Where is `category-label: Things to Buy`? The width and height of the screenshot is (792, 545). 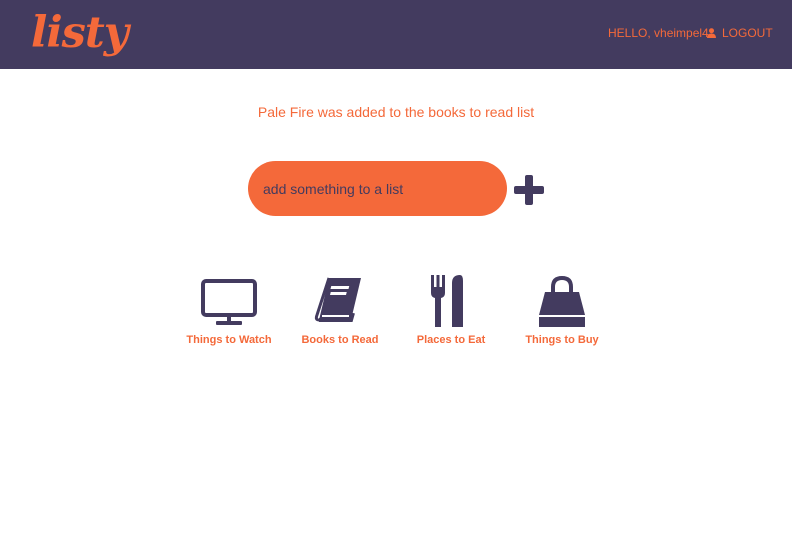 category-label: Things to Buy is located at coordinates (562, 340).